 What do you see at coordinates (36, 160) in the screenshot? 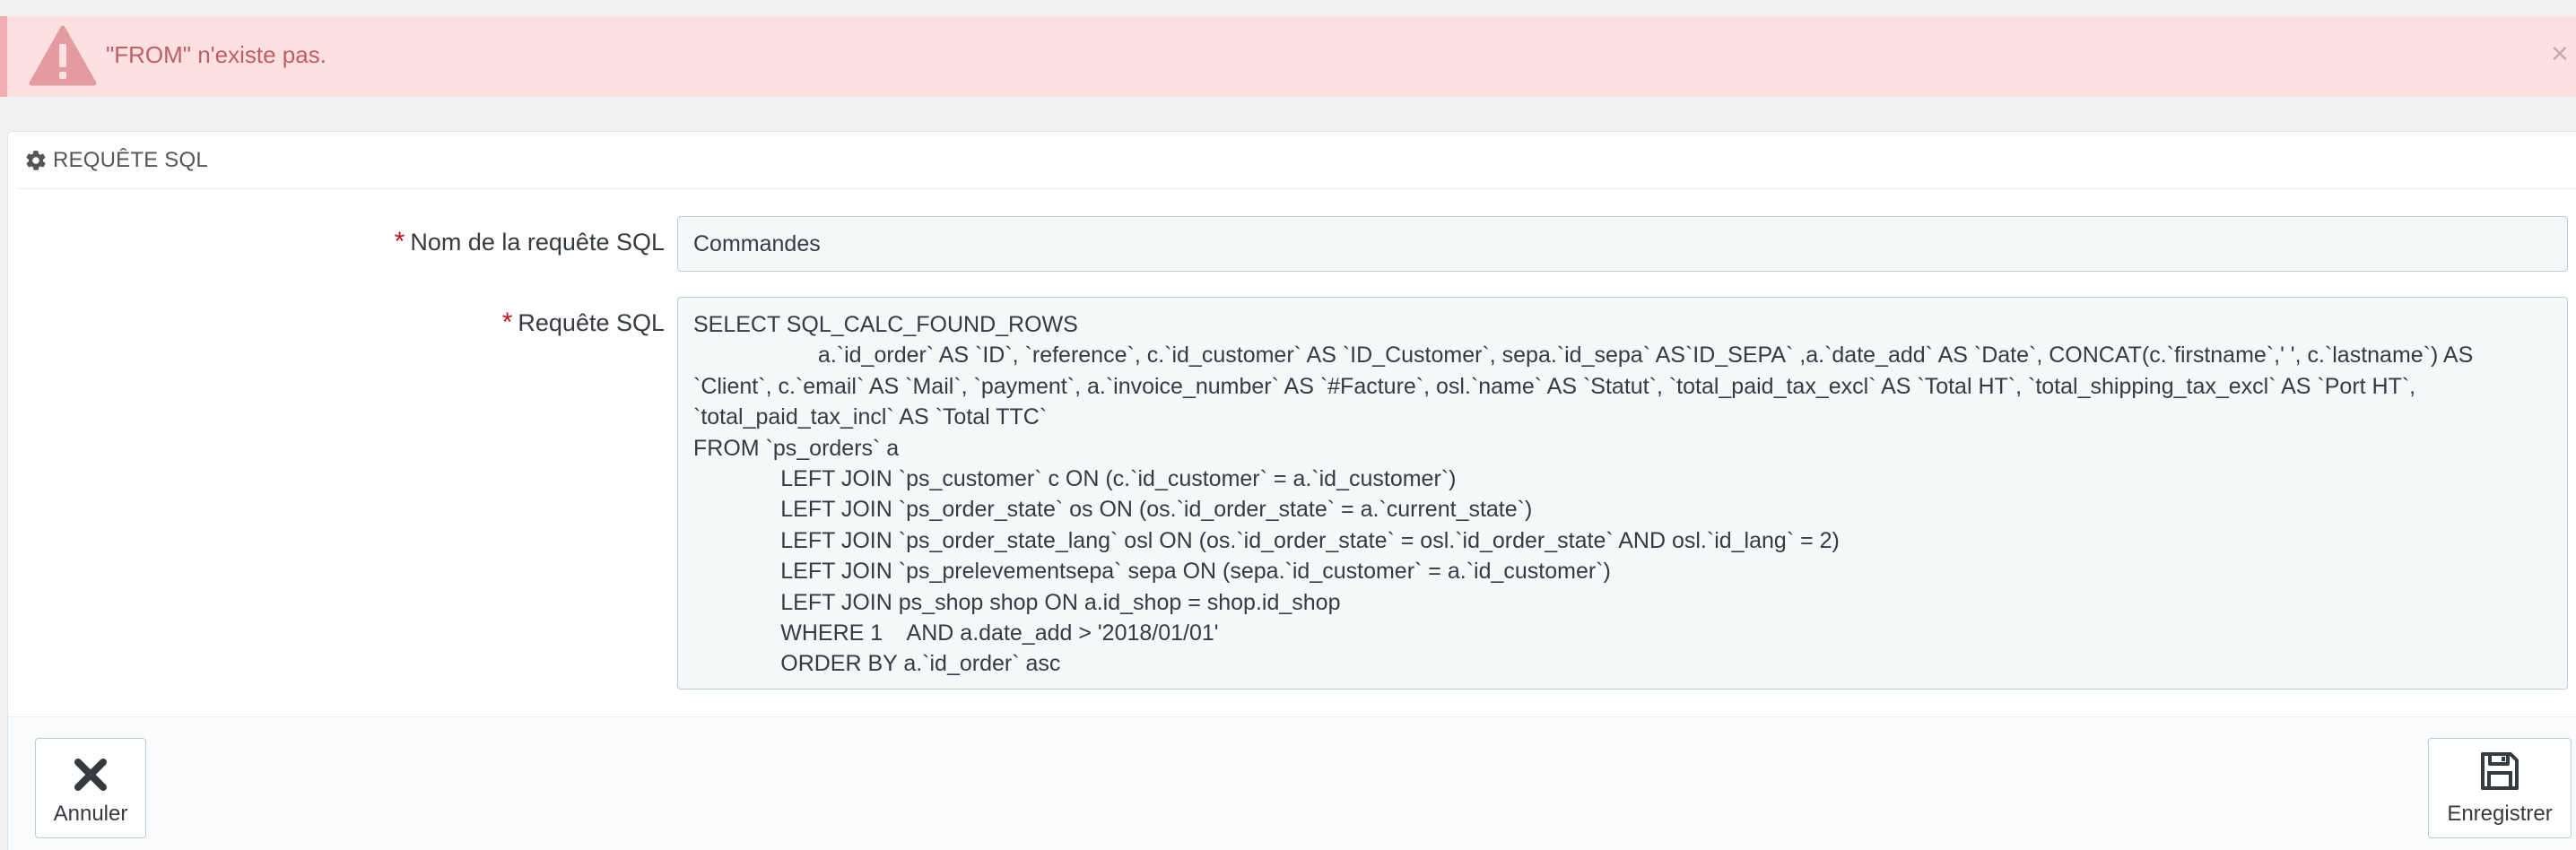
I see `gear-icon` at bounding box center [36, 160].